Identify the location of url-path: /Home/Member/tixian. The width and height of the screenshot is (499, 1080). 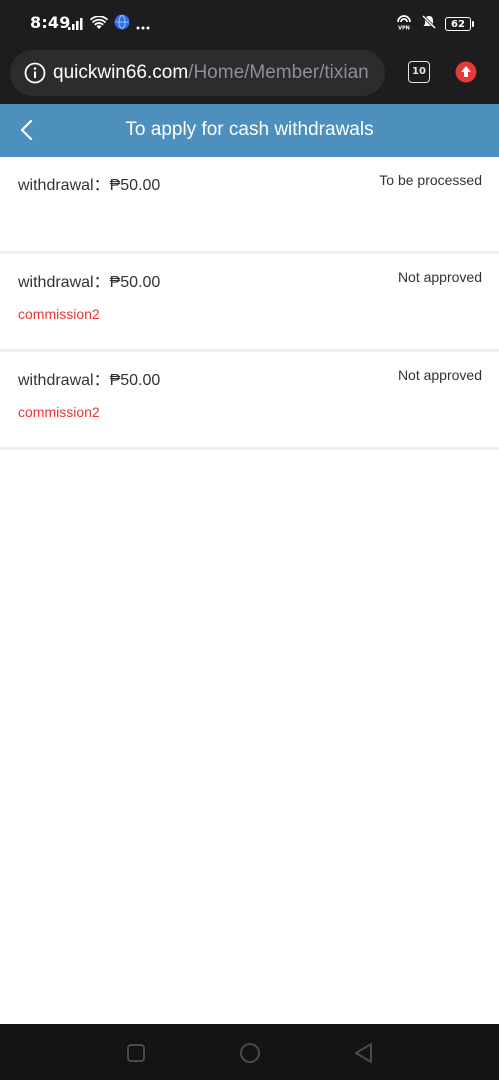
(278, 72).